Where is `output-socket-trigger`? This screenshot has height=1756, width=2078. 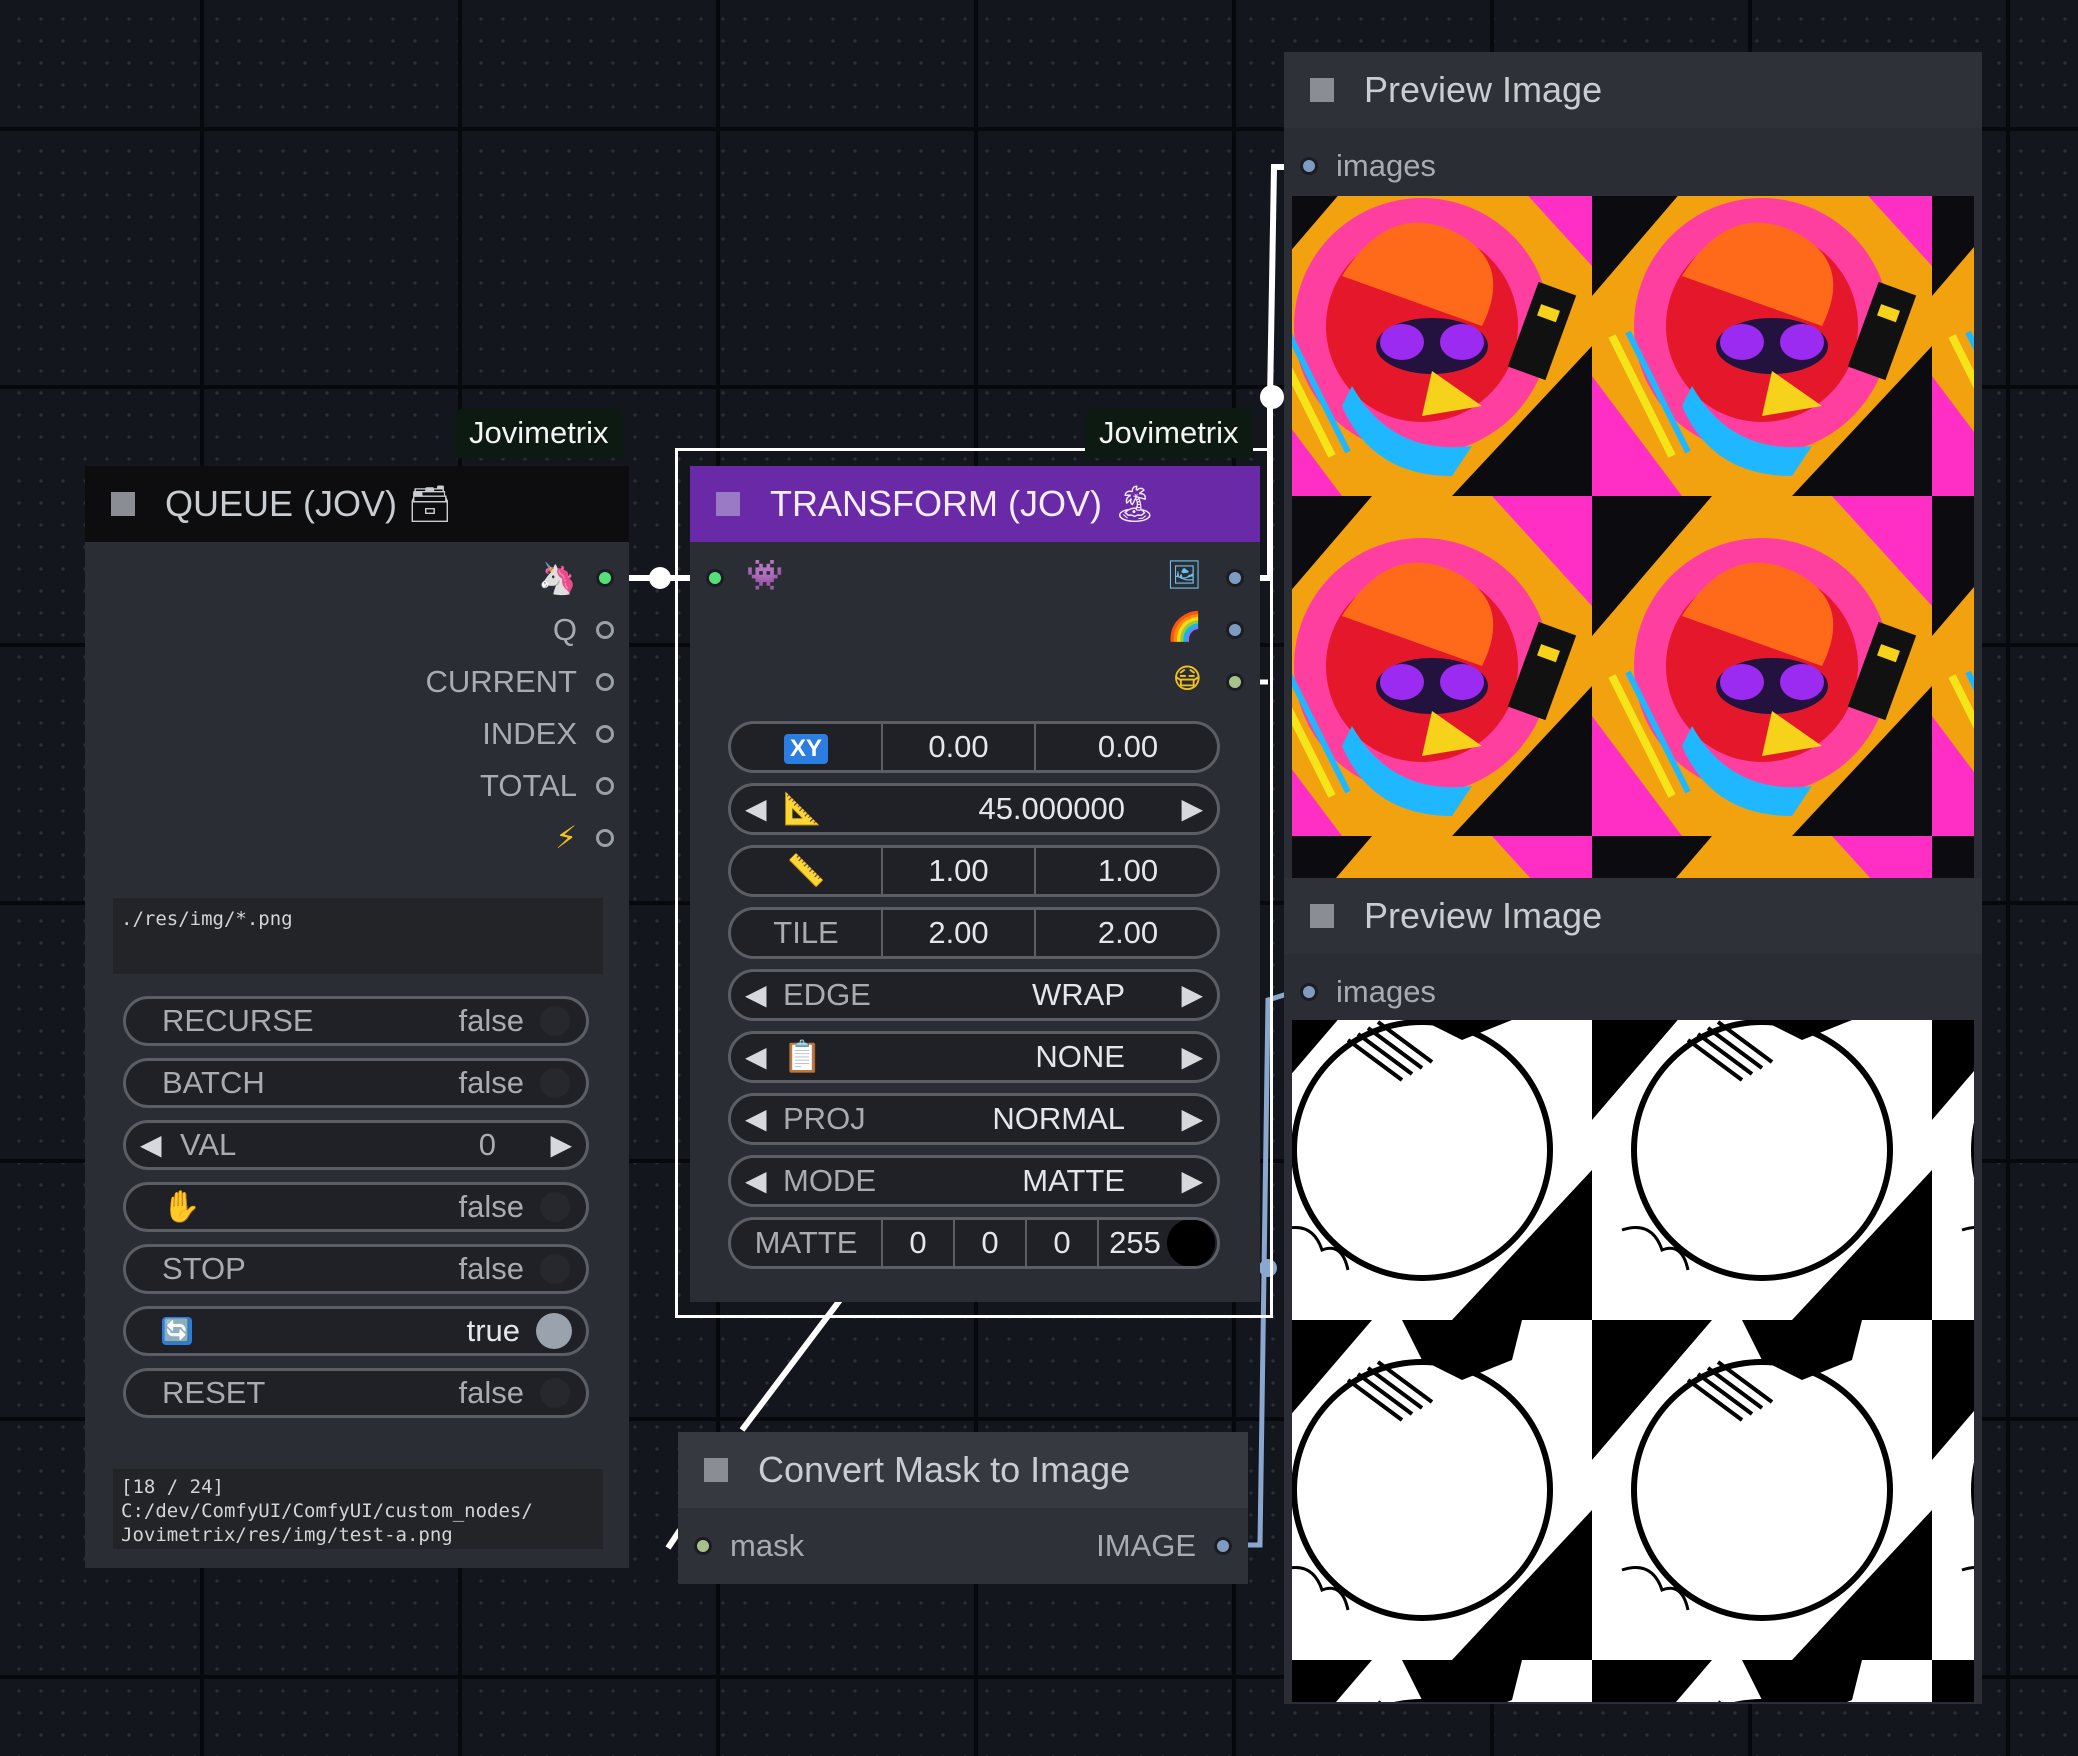
output-socket-trigger is located at coordinates (605, 838).